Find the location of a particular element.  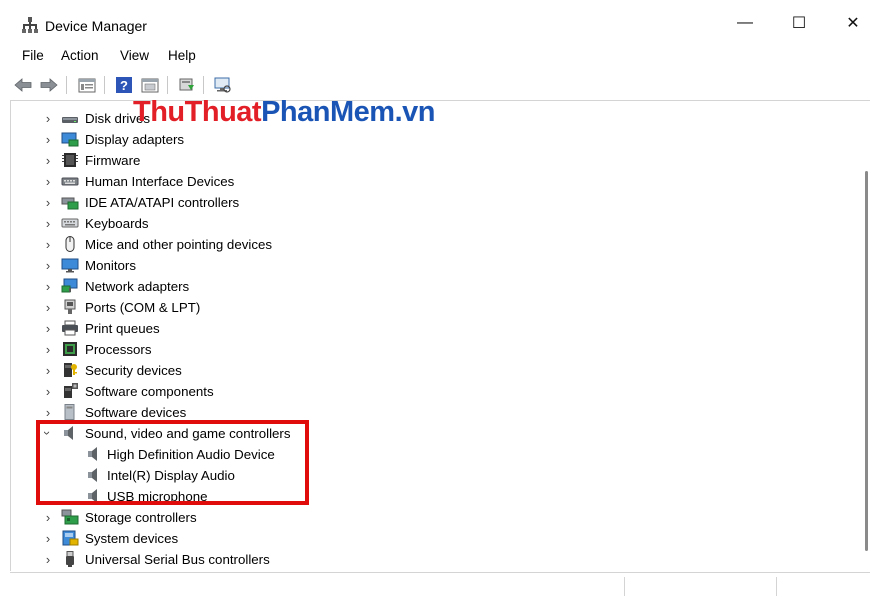

tree-item-label: Human Interface Devices is located at coordinates (160, 181).